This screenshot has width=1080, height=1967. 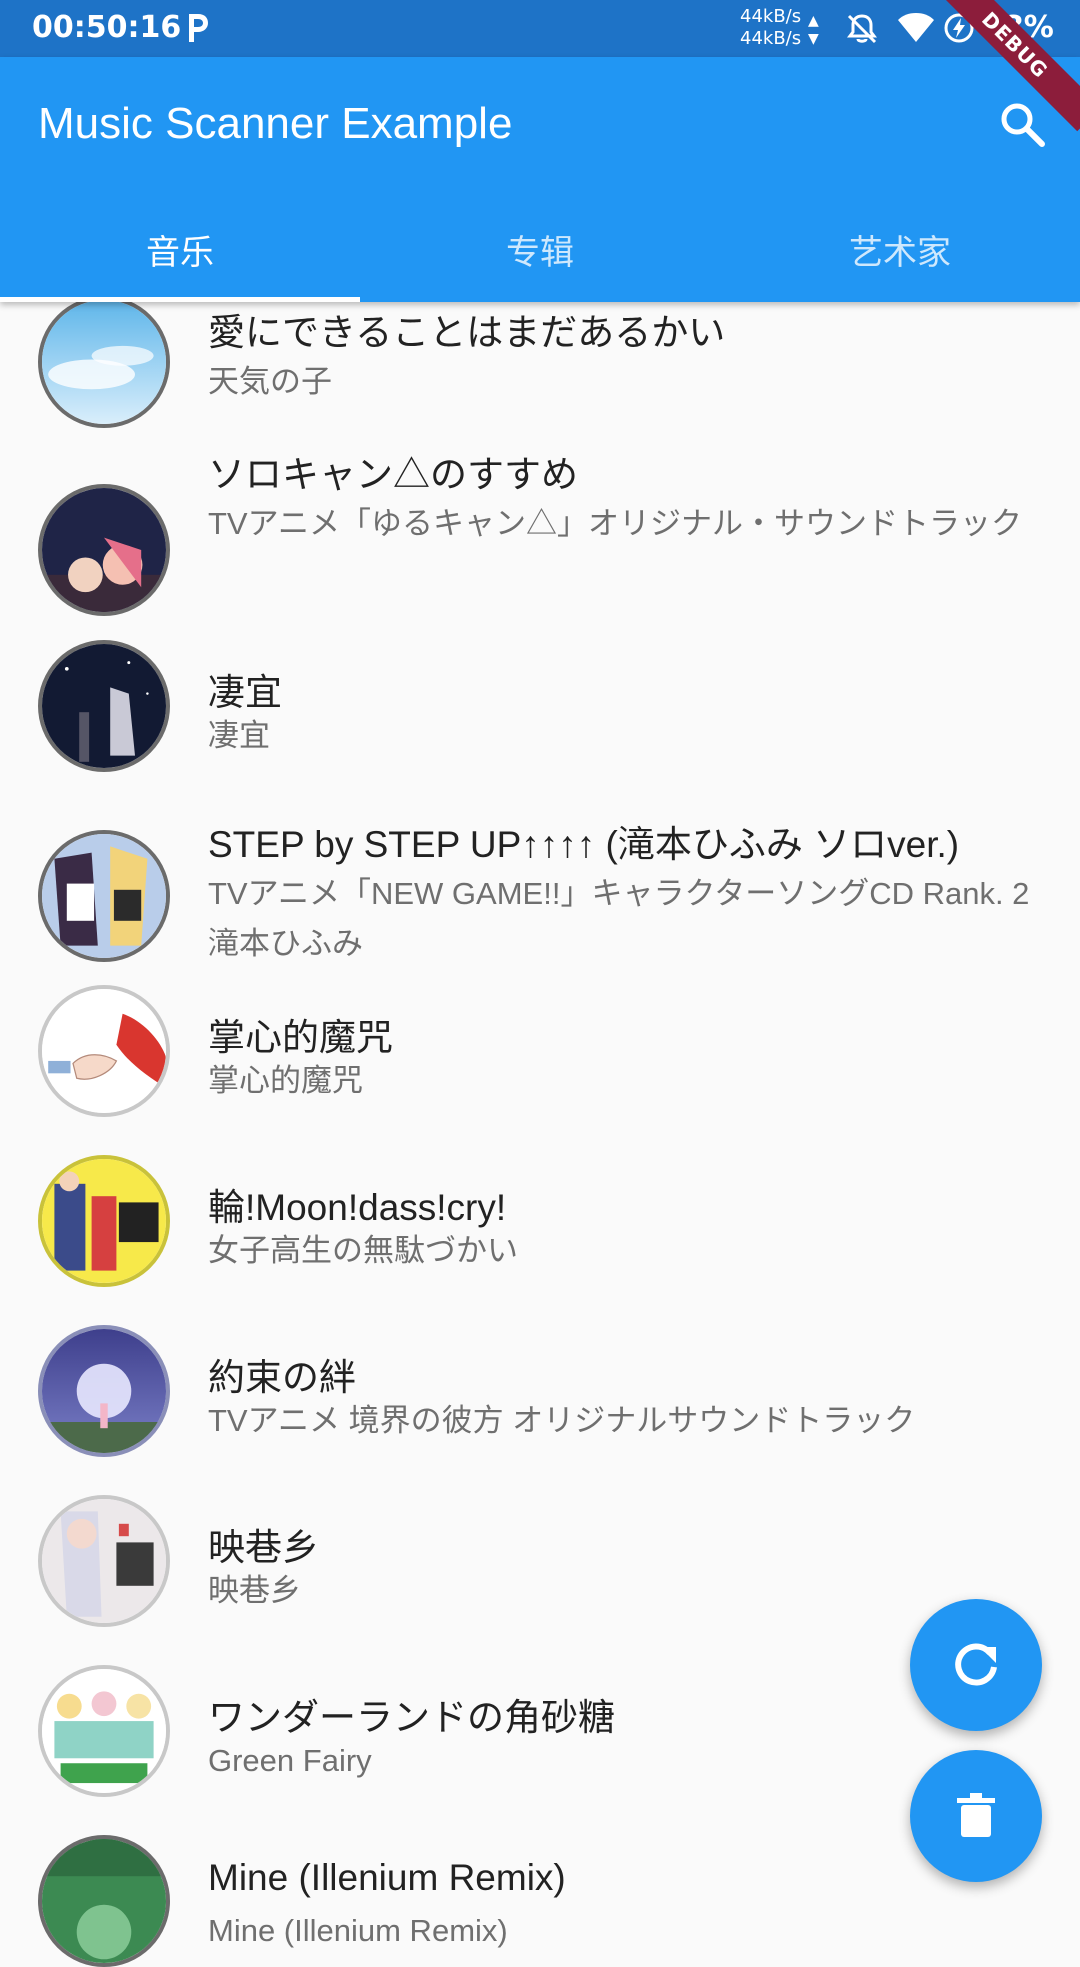 What do you see at coordinates (540, 28) in the screenshot?
I see `status-bar: 00:50:16 44kB/s 44kB/s ▲▼ 98%` at bounding box center [540, 28].